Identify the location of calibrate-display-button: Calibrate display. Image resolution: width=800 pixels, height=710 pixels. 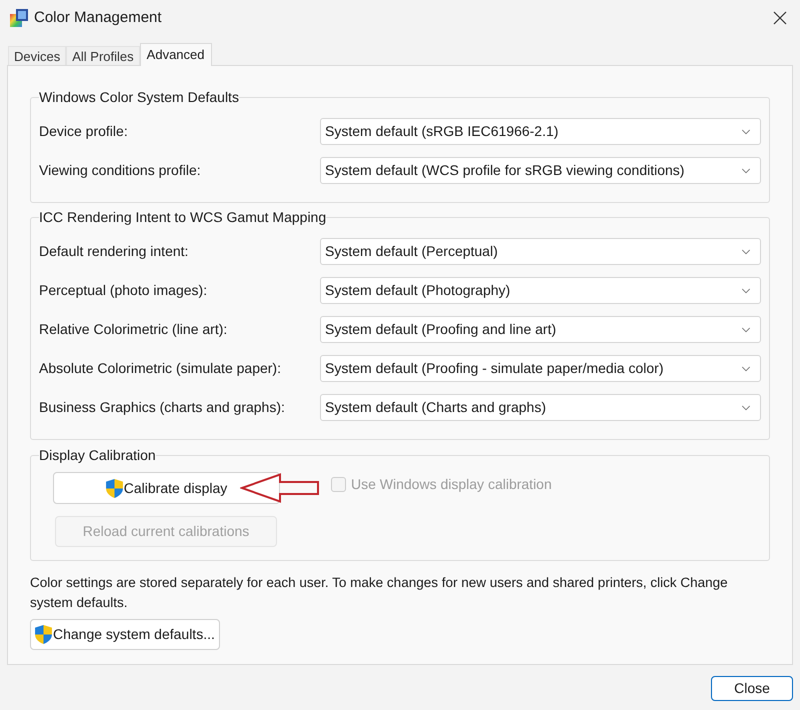
(166, 488).